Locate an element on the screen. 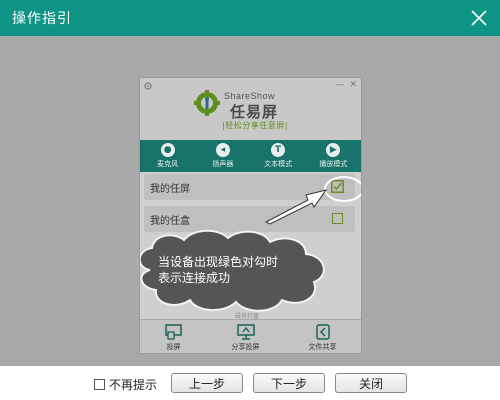  dont-show-again: 不再提示 is located at coordinates (125, 384).